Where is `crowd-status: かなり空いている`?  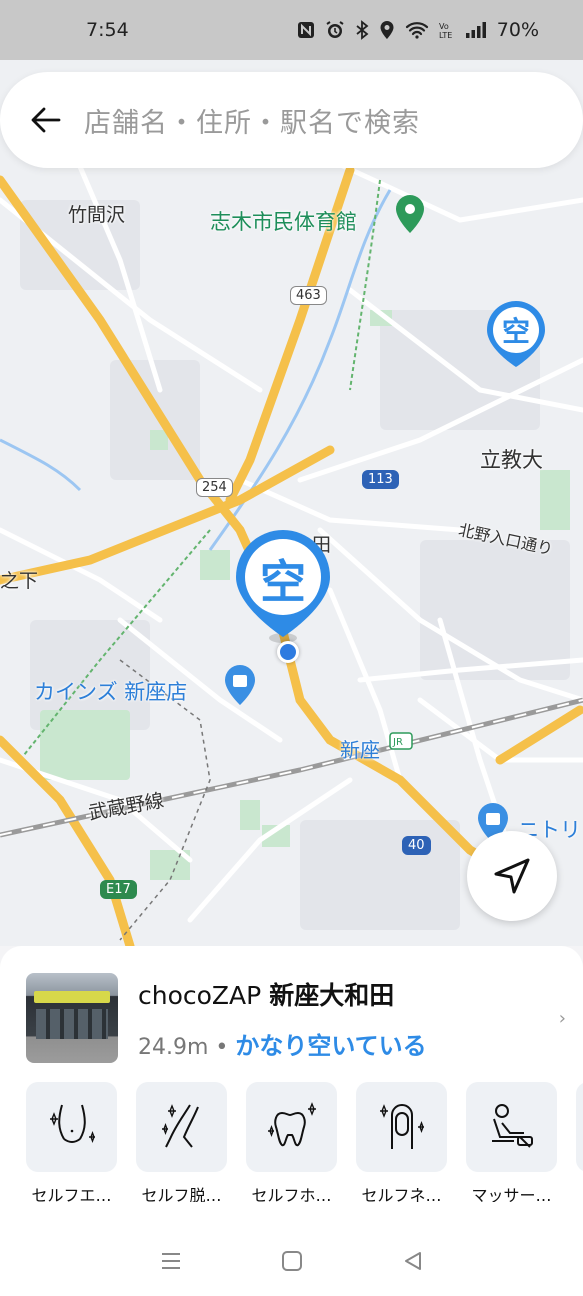 crowd-status: かなり空いている is located at coordinates (331, 1045).